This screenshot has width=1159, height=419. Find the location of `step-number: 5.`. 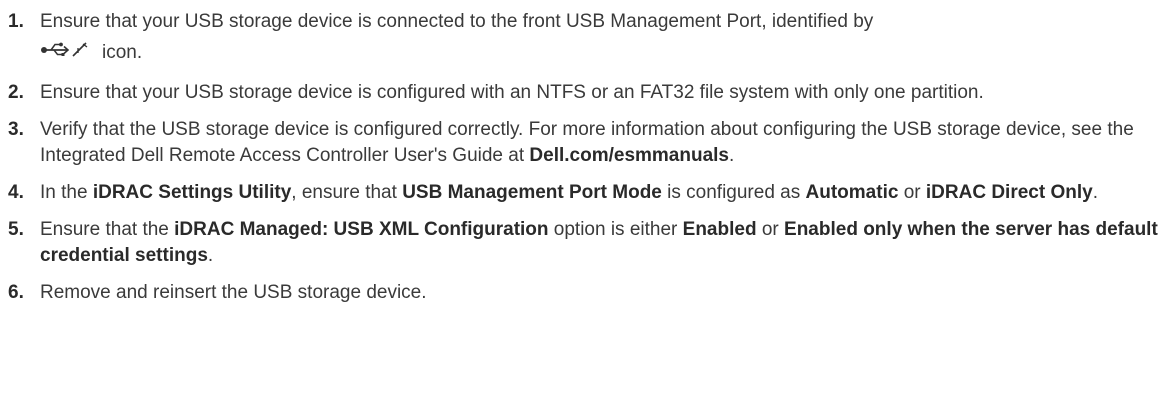

step-number: 5. is located at coordinates (16, 229).